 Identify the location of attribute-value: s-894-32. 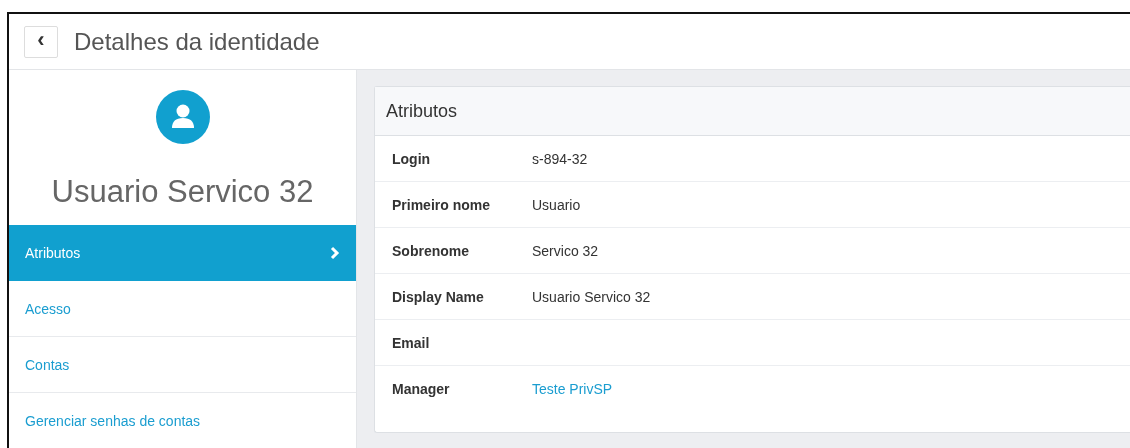
(560, 158).